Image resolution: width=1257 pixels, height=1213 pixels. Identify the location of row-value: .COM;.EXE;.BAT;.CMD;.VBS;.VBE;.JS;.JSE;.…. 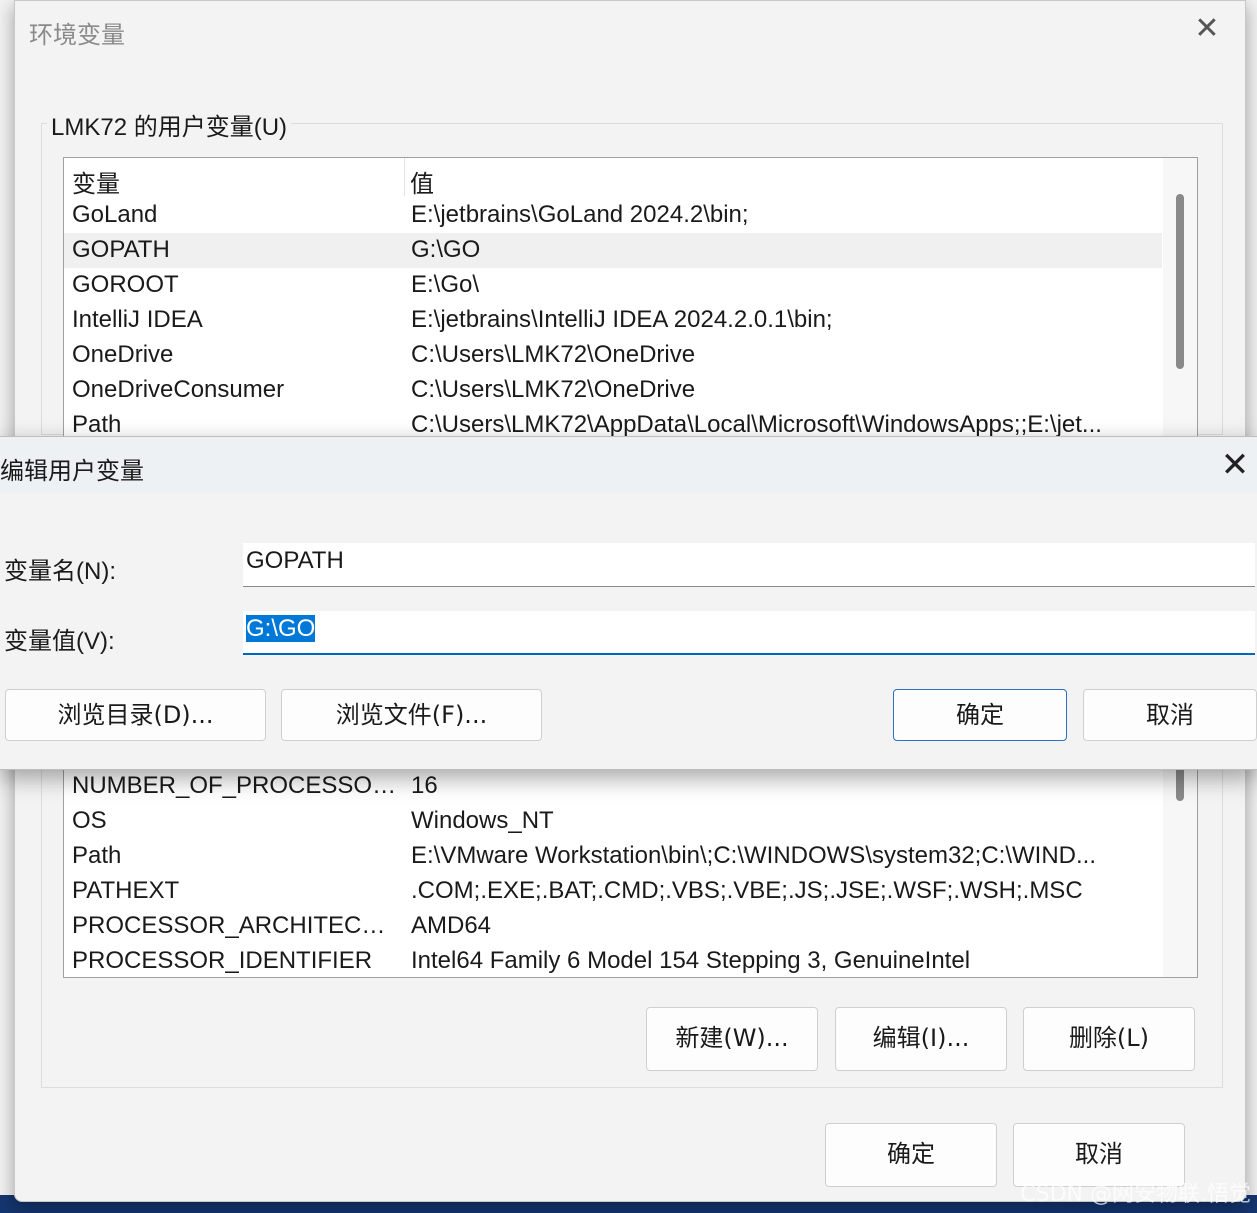
(747, 890).